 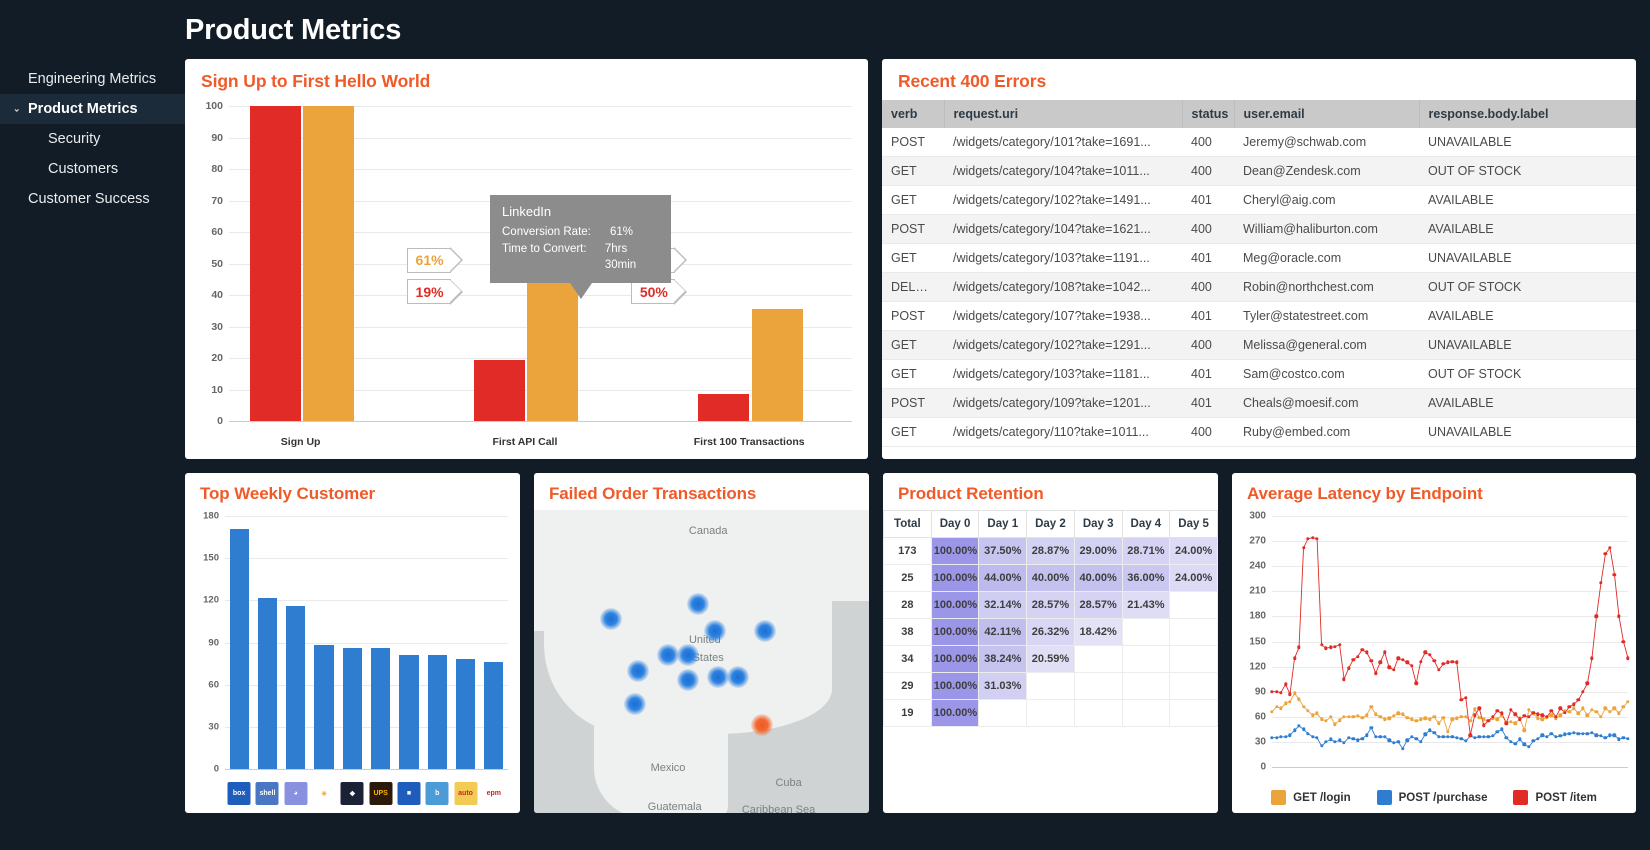 I want to click on retention-cell: 28.71%, so click(x=1146, y=551).